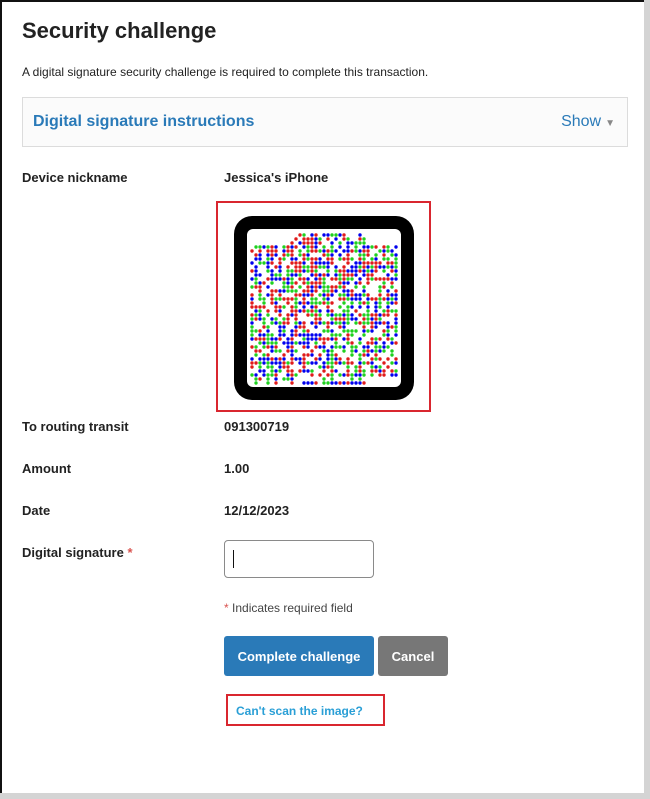  I want to click on digital-signature-input, so click(299, 559).